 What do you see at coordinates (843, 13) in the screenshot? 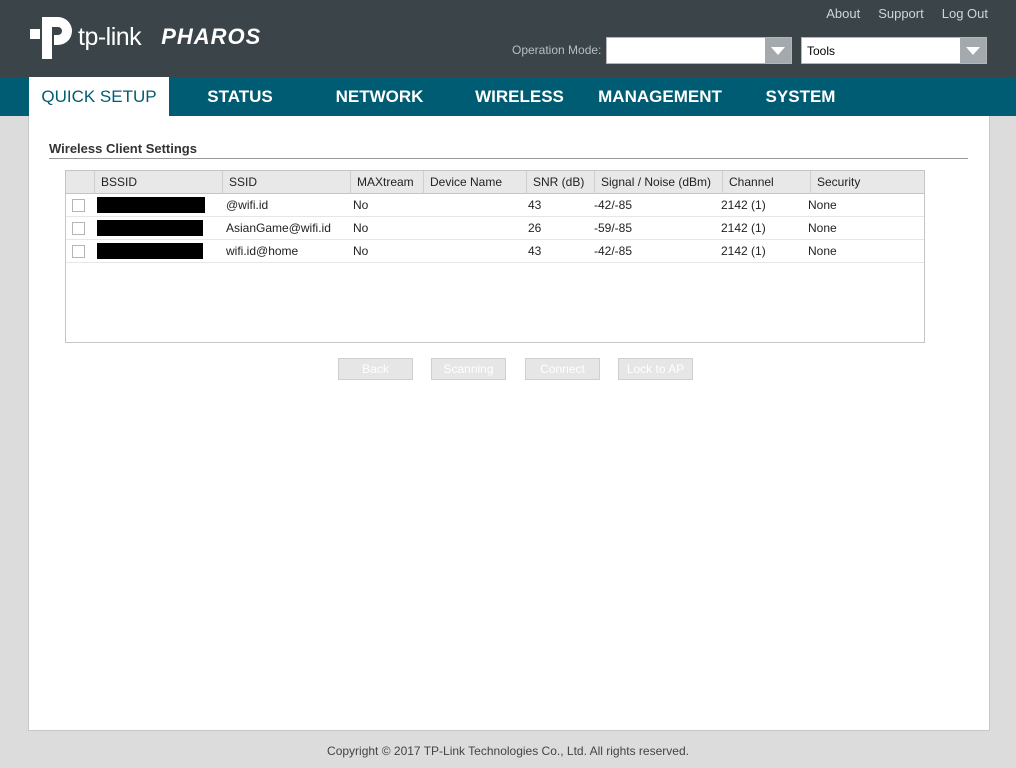
I see `about-link: About` at bounding box center [843, 13].